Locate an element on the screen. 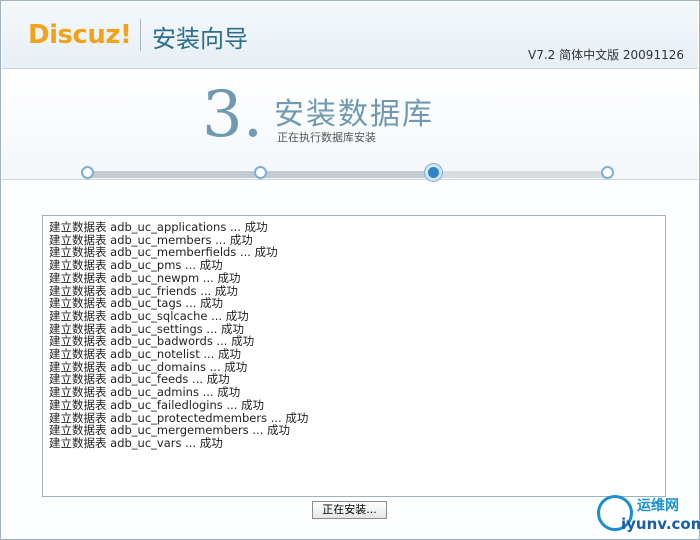  log-line: 建立数据表 adb_uc_pms ... 成功 is located at coordinates (136, 265).